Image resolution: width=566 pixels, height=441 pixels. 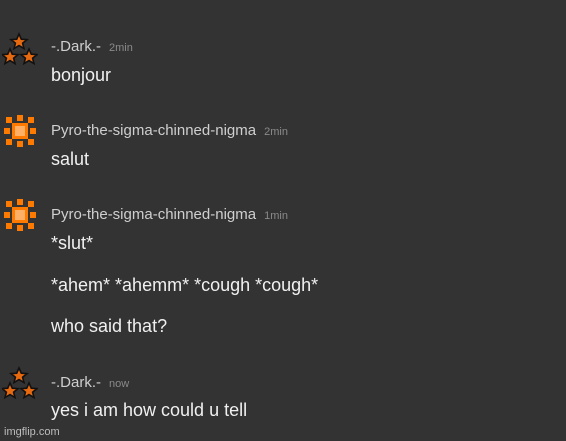 What do you see at coordinates (81, 75) in the screenshot?
I see `message-text: bonjour` at bounding box center [81, 75].